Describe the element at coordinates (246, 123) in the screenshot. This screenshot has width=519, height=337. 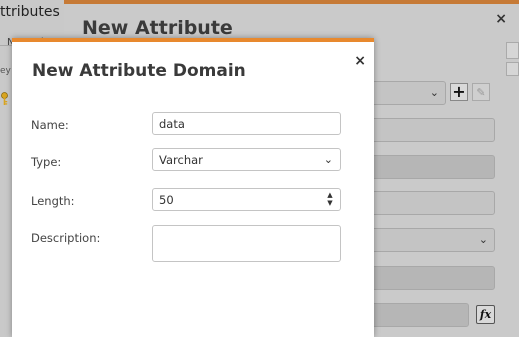
I see `name-input: data` at that location.